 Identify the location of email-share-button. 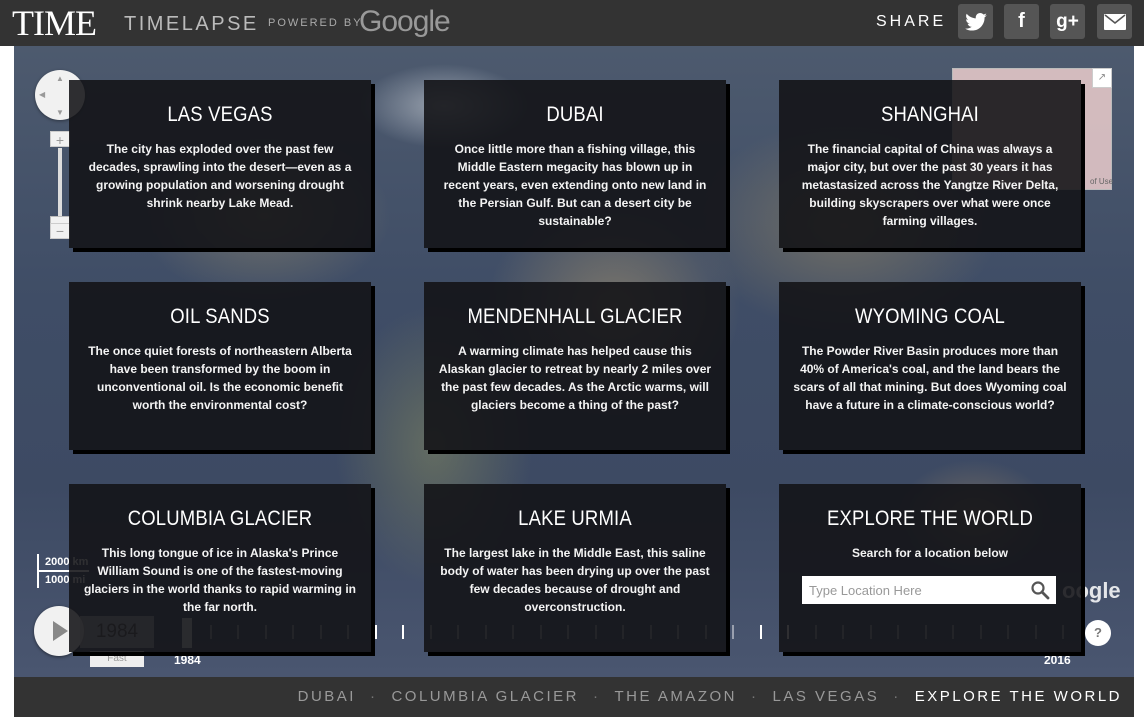
(1114, 21).